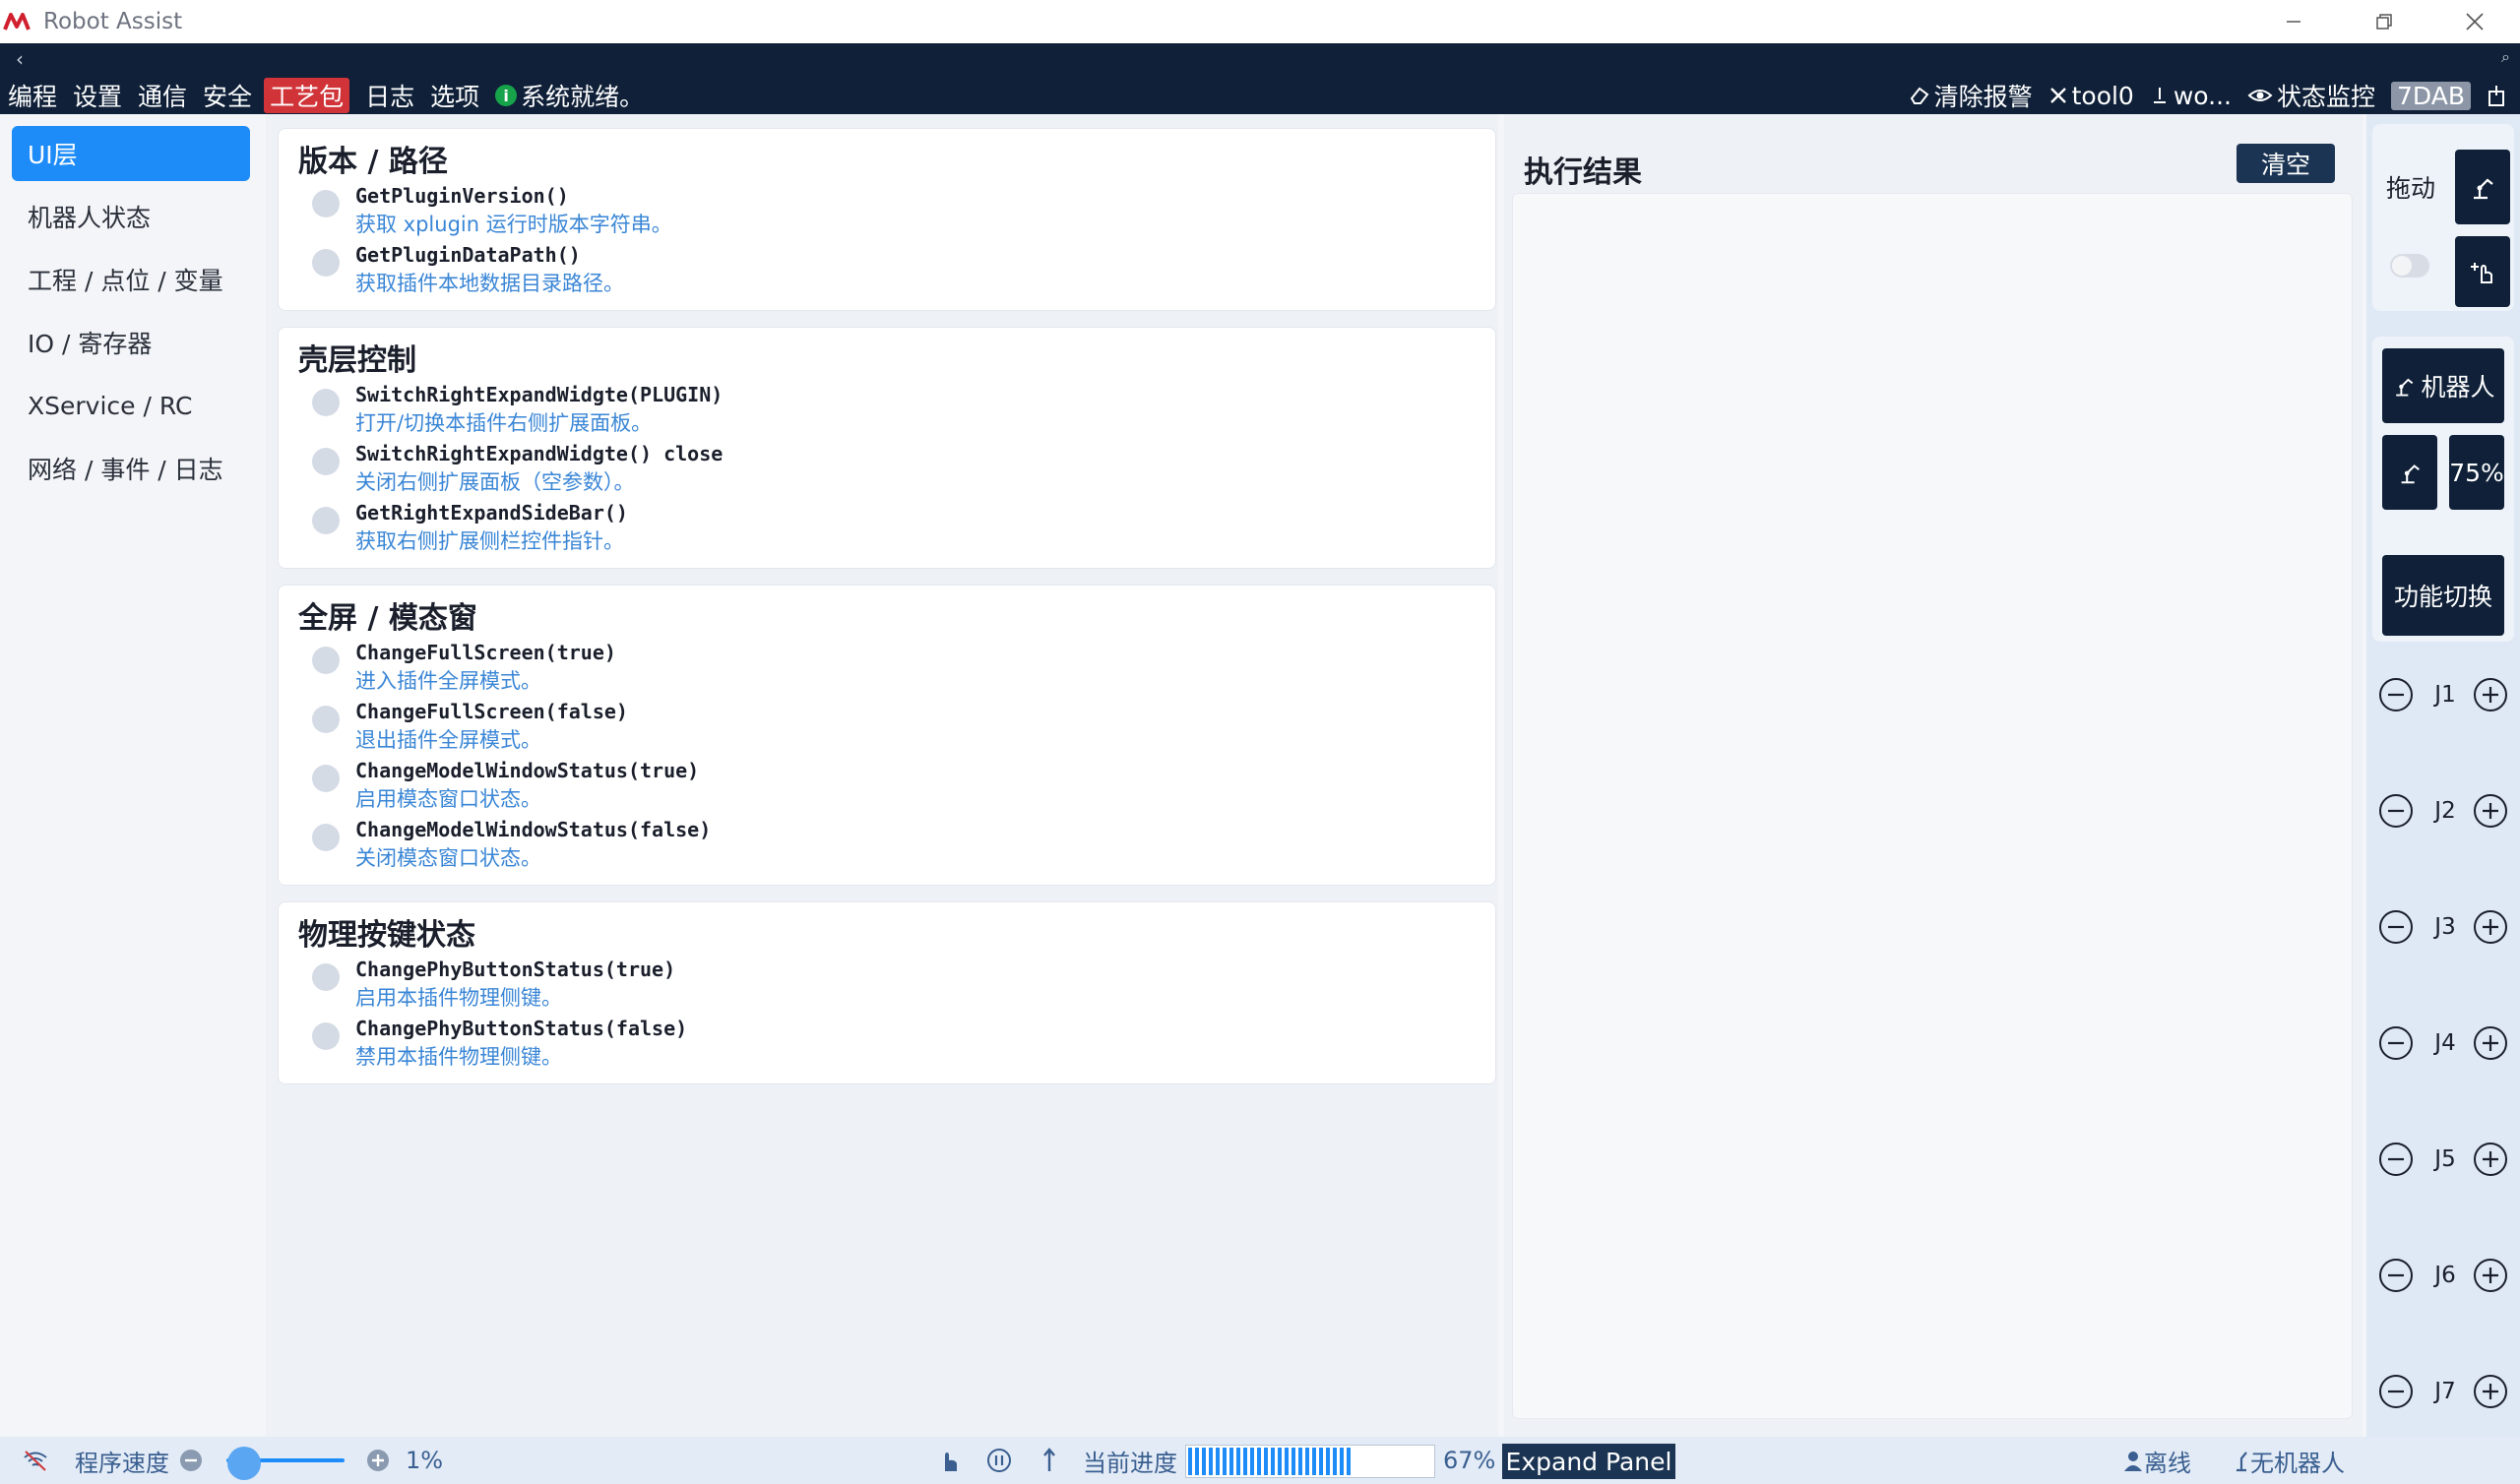 The width and height of the screenshot is (2520, 1484). I want to click on clear-results-button: 清空, so click(2285, 163).